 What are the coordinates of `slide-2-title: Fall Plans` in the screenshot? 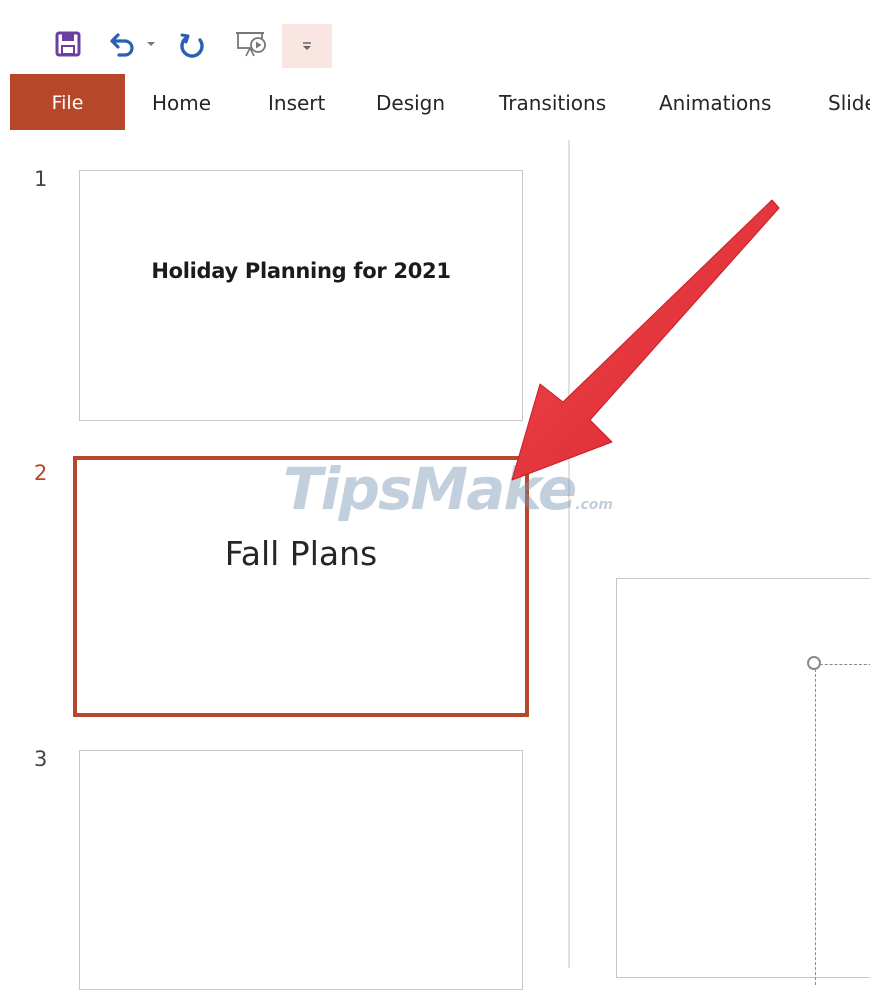 It's located at (301, 553).